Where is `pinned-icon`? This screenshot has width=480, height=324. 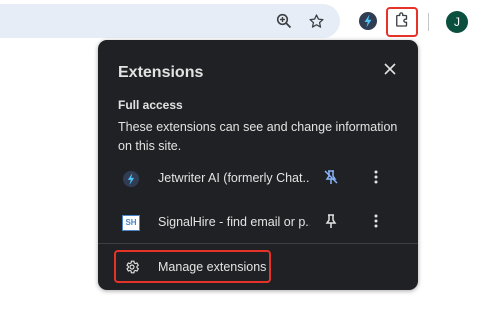
pinned-icon is located at coordinates (331, 179).